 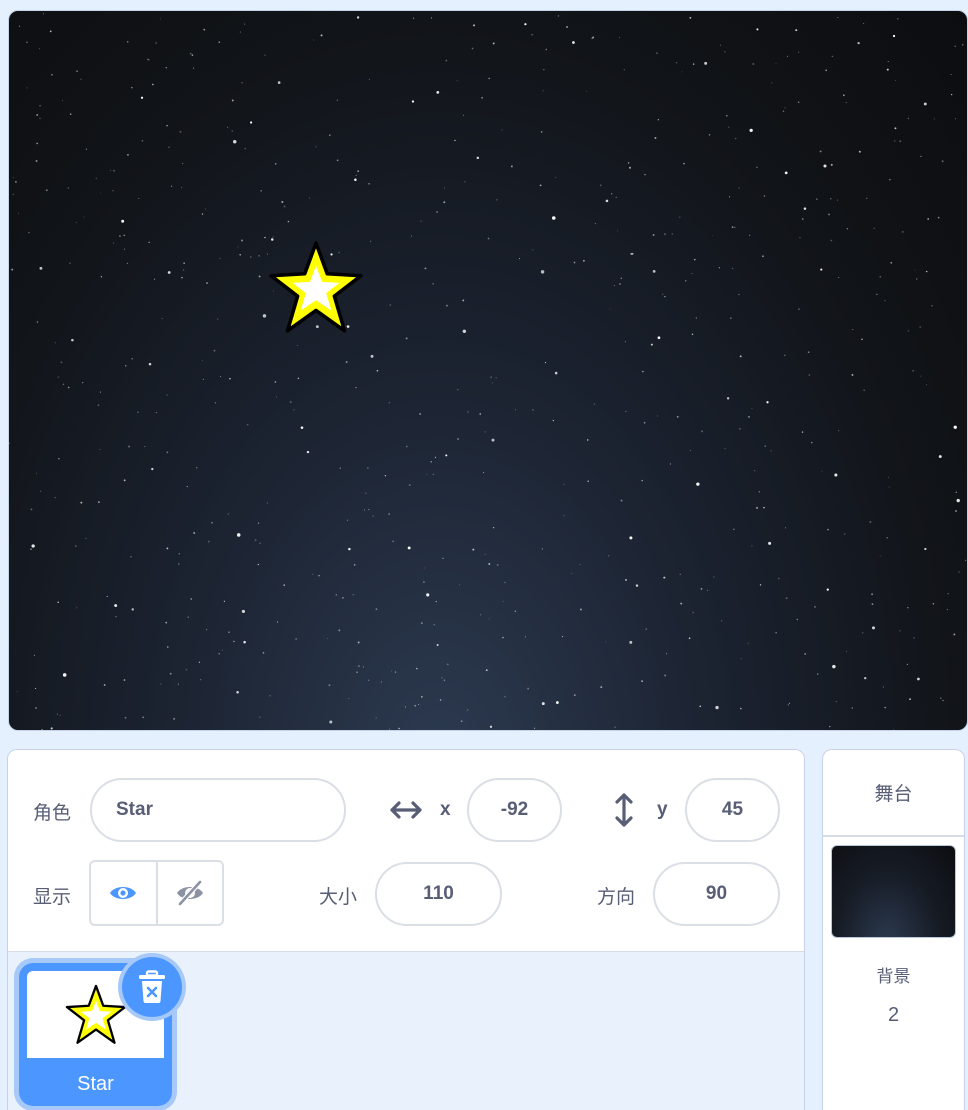 I want to click on stage-selector: 舞台 背景 2, so click(x=893, y=929).